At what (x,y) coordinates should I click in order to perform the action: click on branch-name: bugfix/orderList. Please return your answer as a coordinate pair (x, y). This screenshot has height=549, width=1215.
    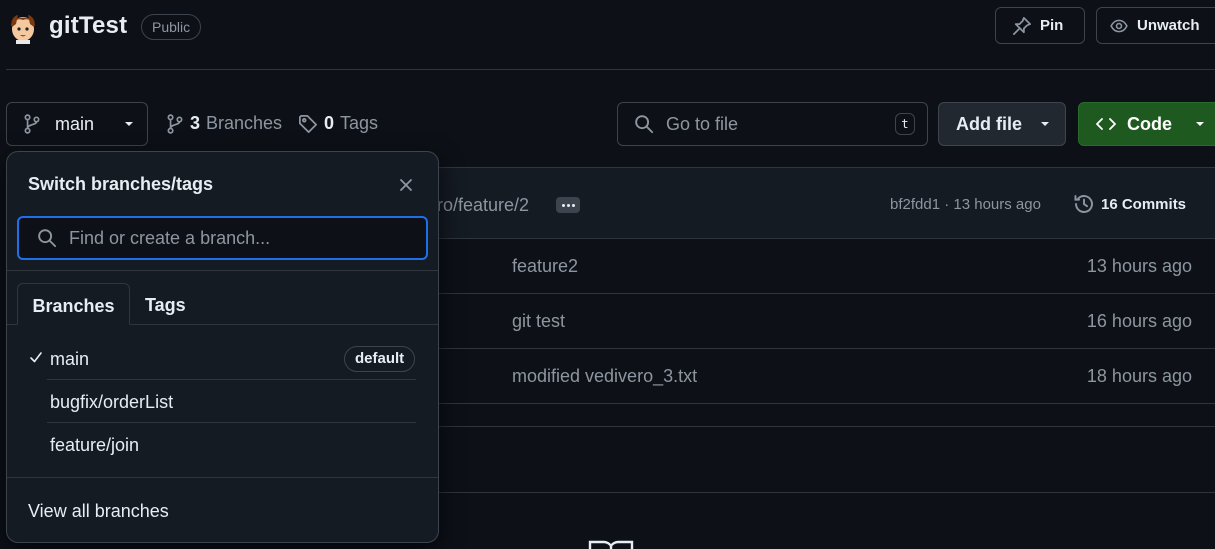
    Looking at the image, I should click on (112, 402).